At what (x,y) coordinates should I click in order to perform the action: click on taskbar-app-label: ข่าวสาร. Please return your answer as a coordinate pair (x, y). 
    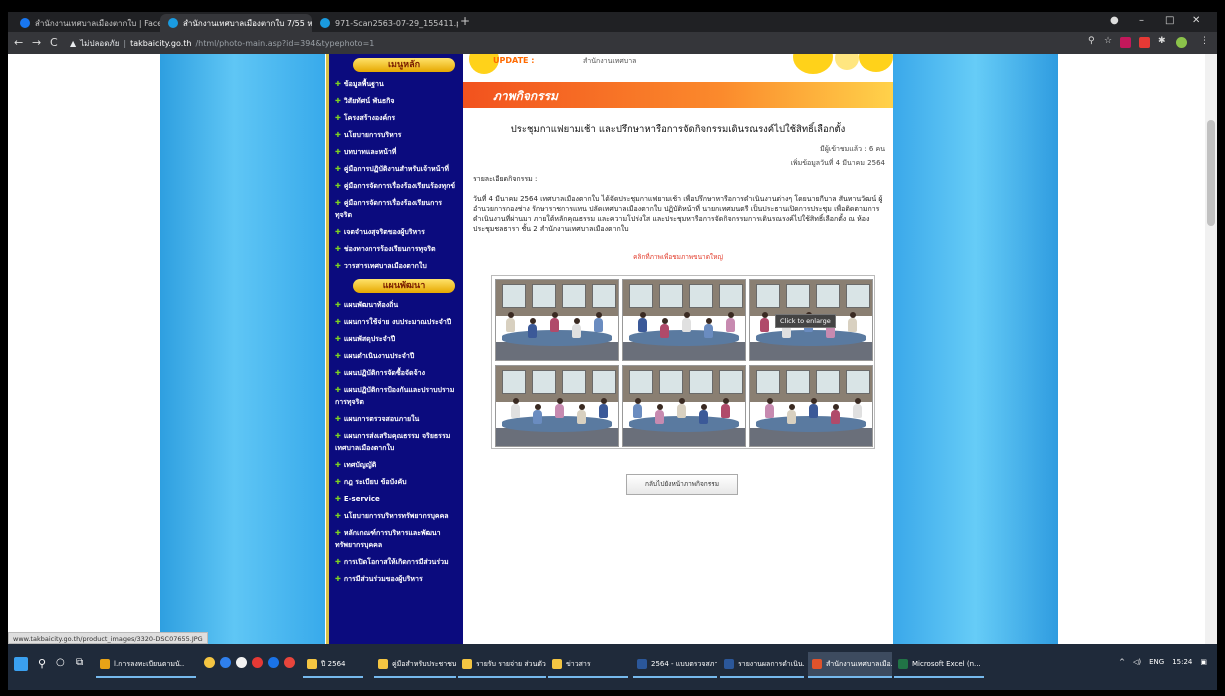
    Looking at the image, I should click on (578, 663).